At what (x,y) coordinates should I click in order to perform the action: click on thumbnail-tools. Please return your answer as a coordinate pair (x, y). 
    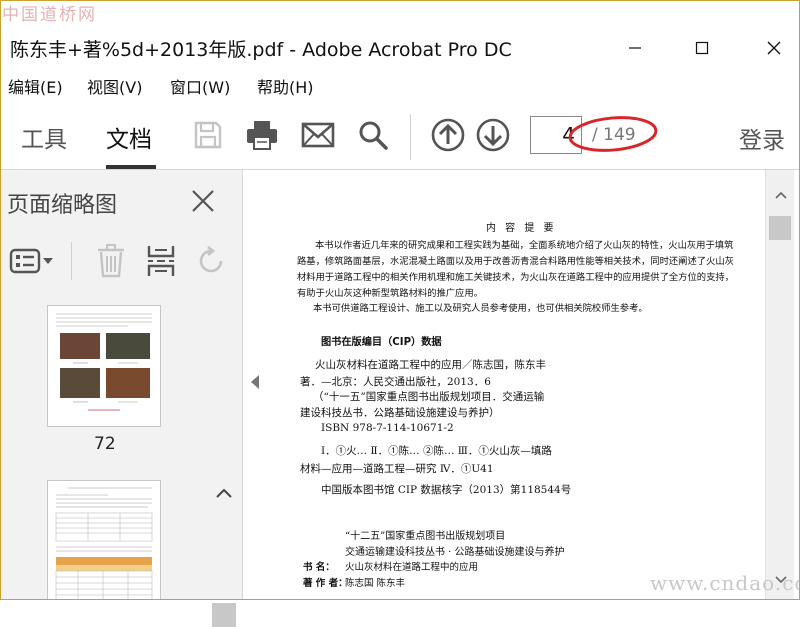
    Looking at the image, I should click on (121, 264).